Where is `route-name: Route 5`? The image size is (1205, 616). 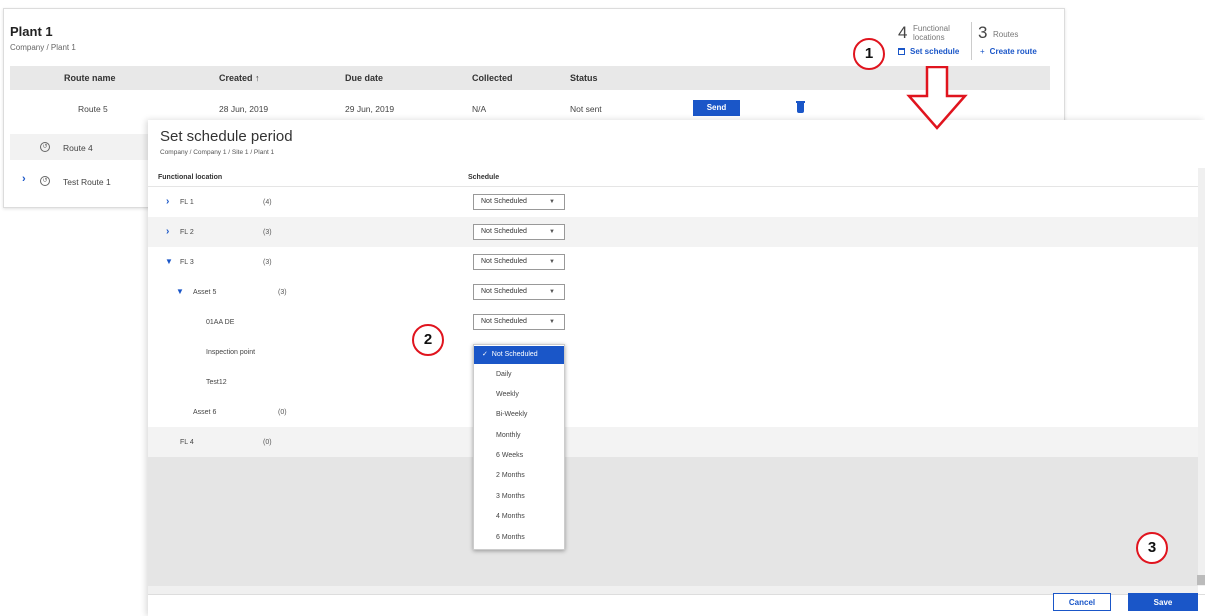 route-name: Route 5 is located at coordinates (93, 109).